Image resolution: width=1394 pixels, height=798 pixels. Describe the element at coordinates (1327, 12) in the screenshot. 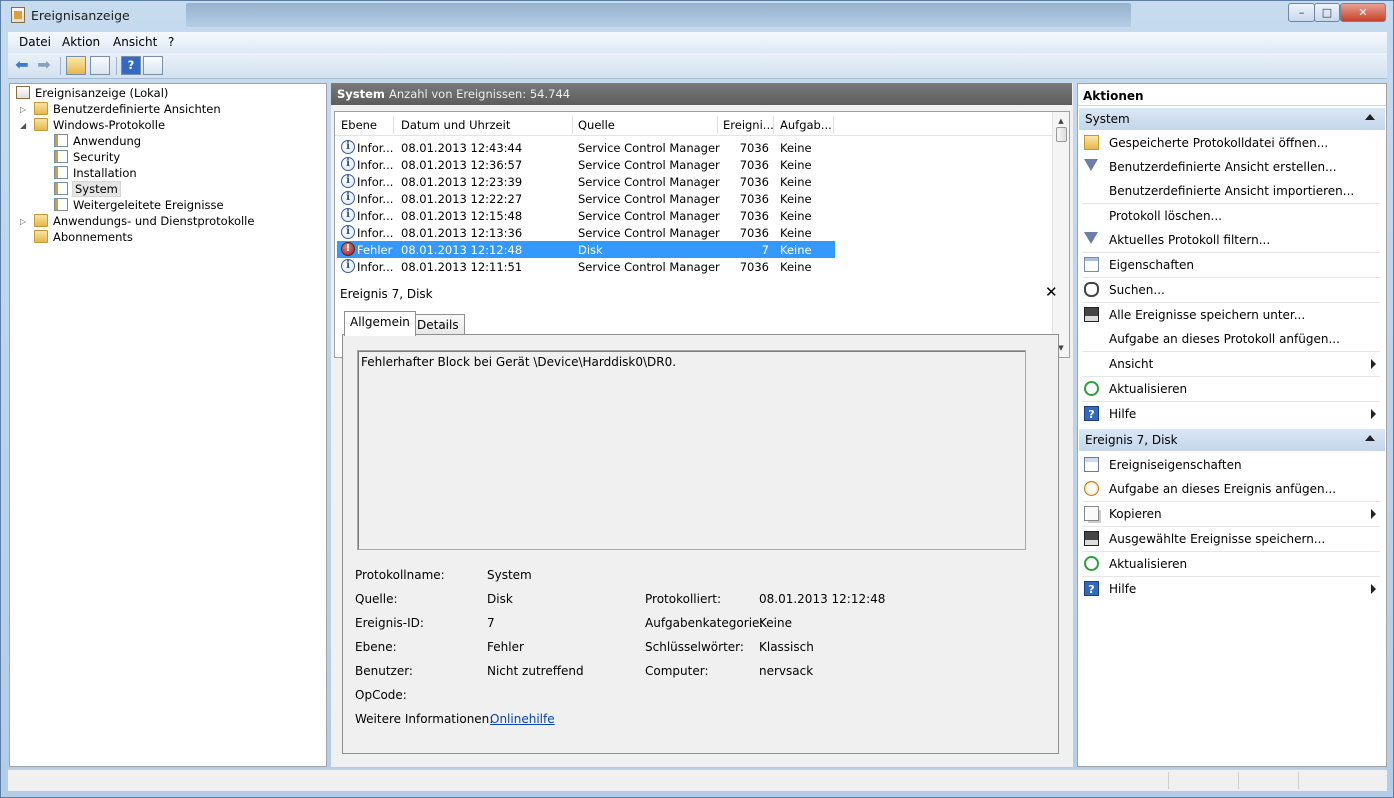

I see `maximize-button: □` at that location.